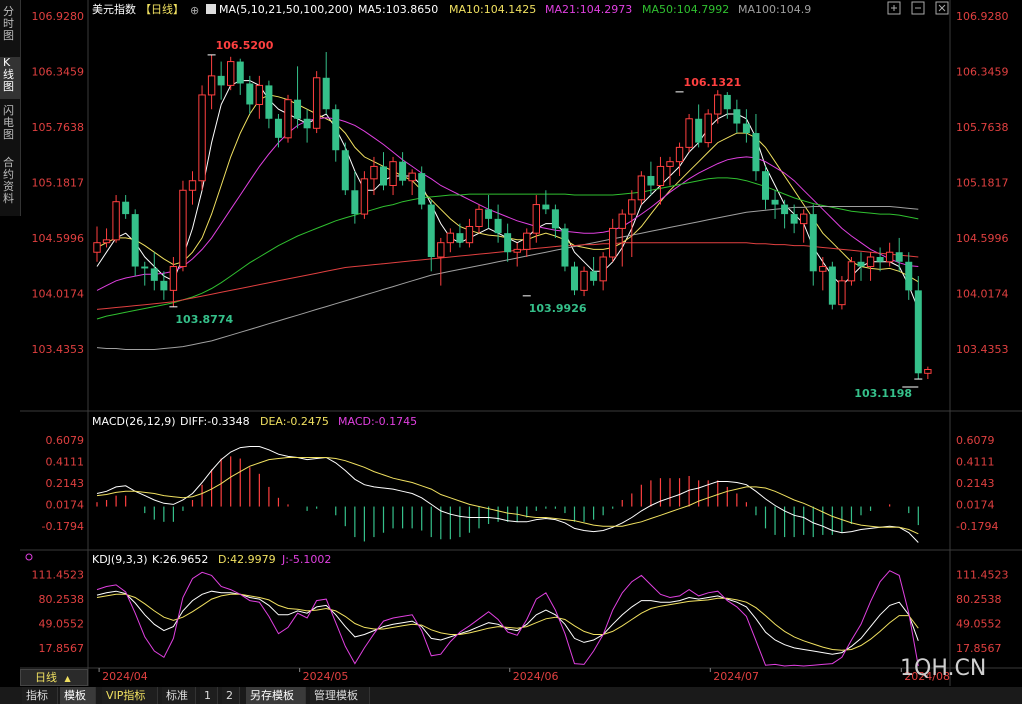 The width and height of the screenshot is (1022, 704). I want to click on y-tick-label-left: 106.9280, so click(58, 16).